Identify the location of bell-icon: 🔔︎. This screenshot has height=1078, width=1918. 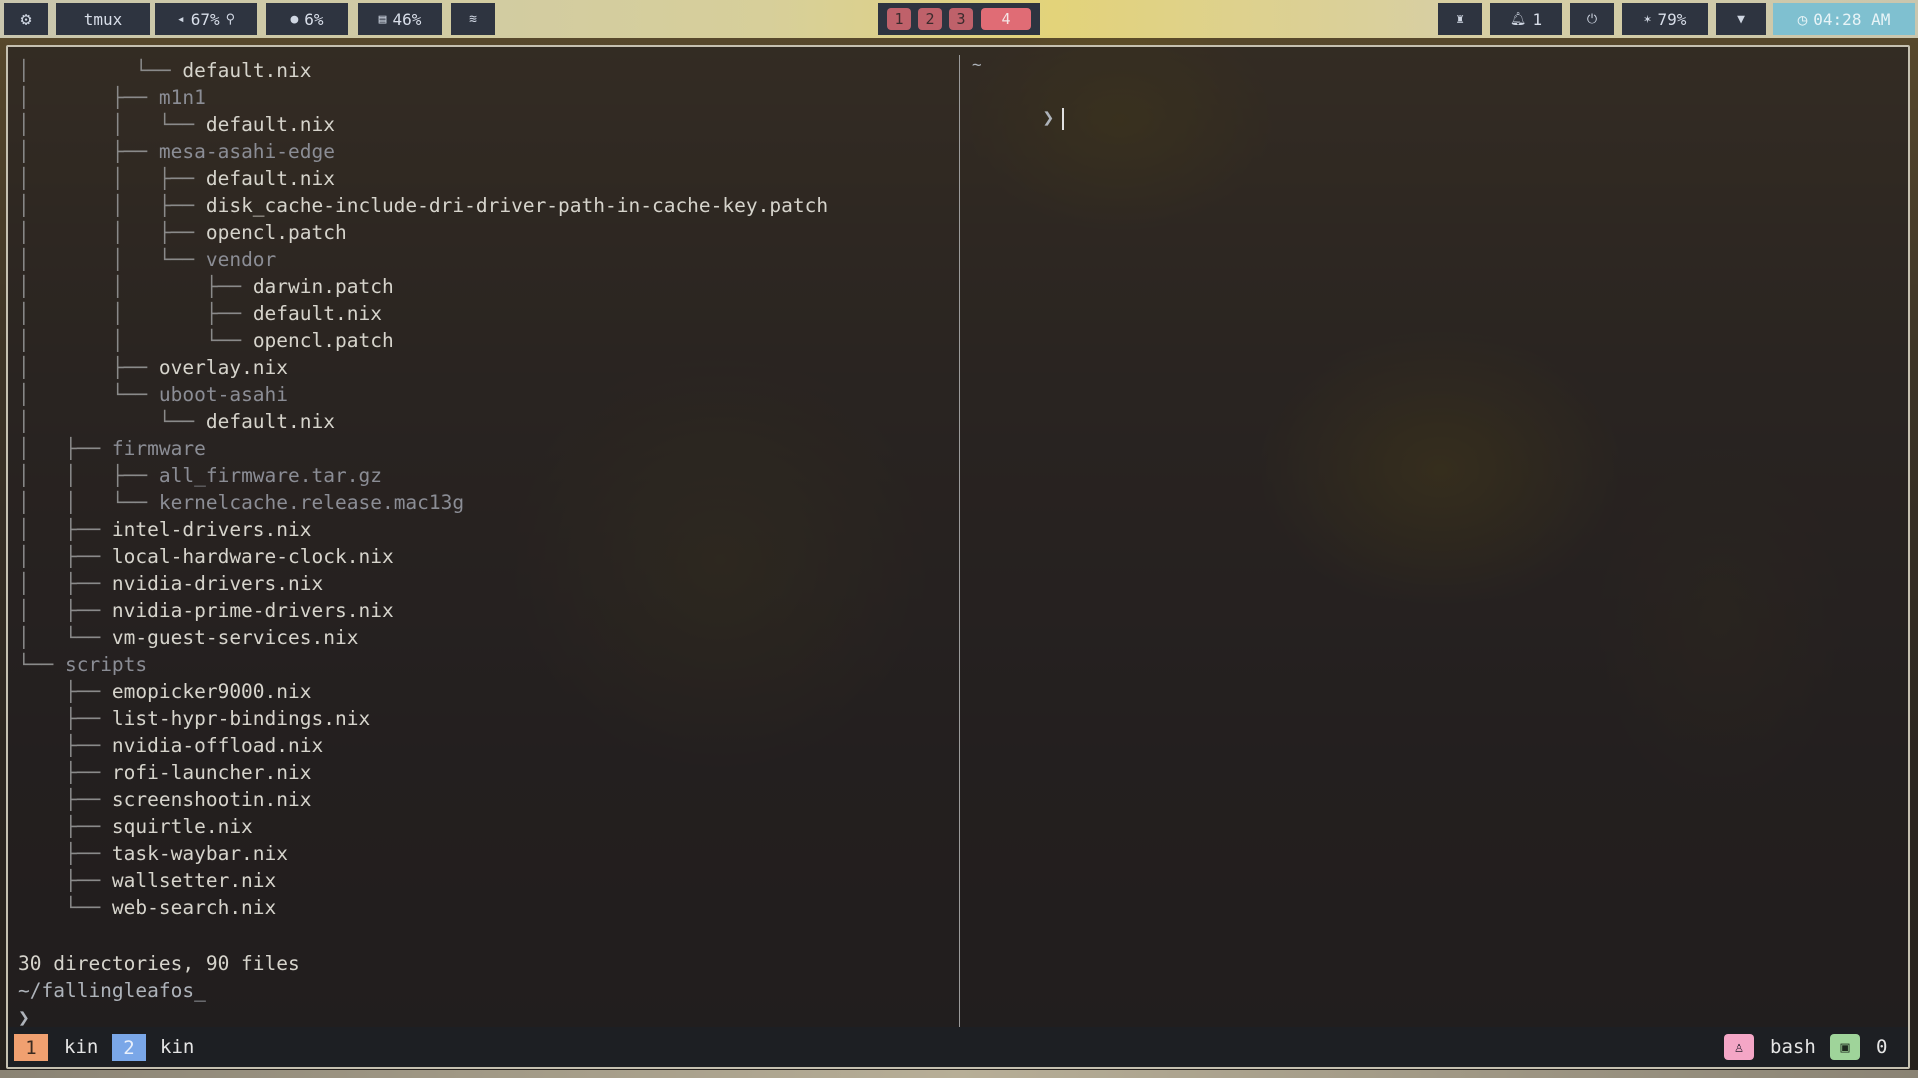
(1518, 19).